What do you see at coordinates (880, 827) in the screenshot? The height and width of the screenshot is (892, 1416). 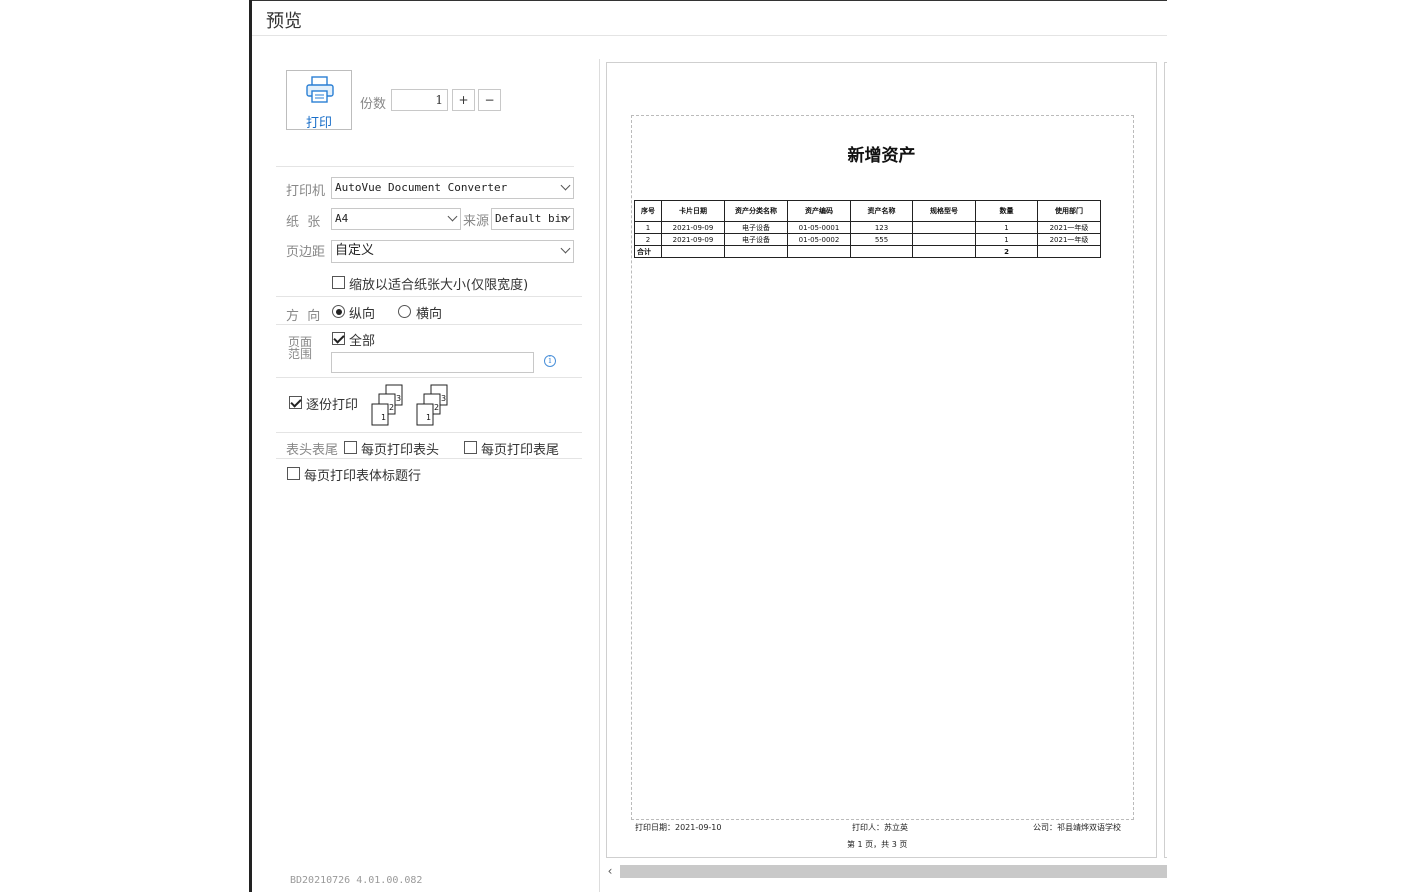 I see `printer-person: 打印人：苏立英` at bounding box center [880, 827].